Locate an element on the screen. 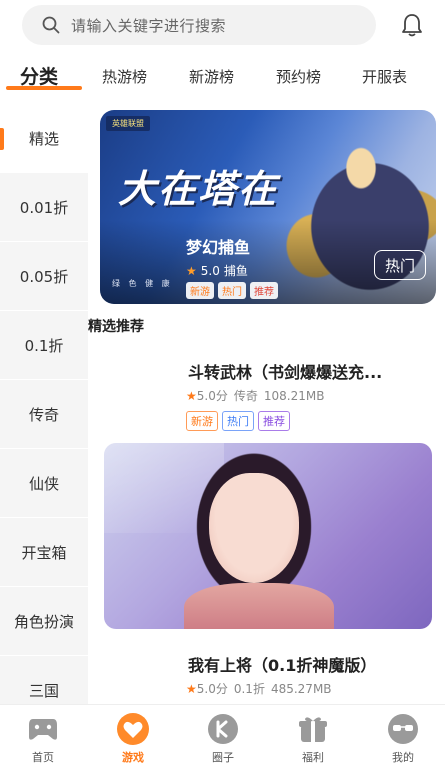 The image size is (445, 770). sidebar-item-001-discount: 0.01折 is located at coordinates (44, 207).